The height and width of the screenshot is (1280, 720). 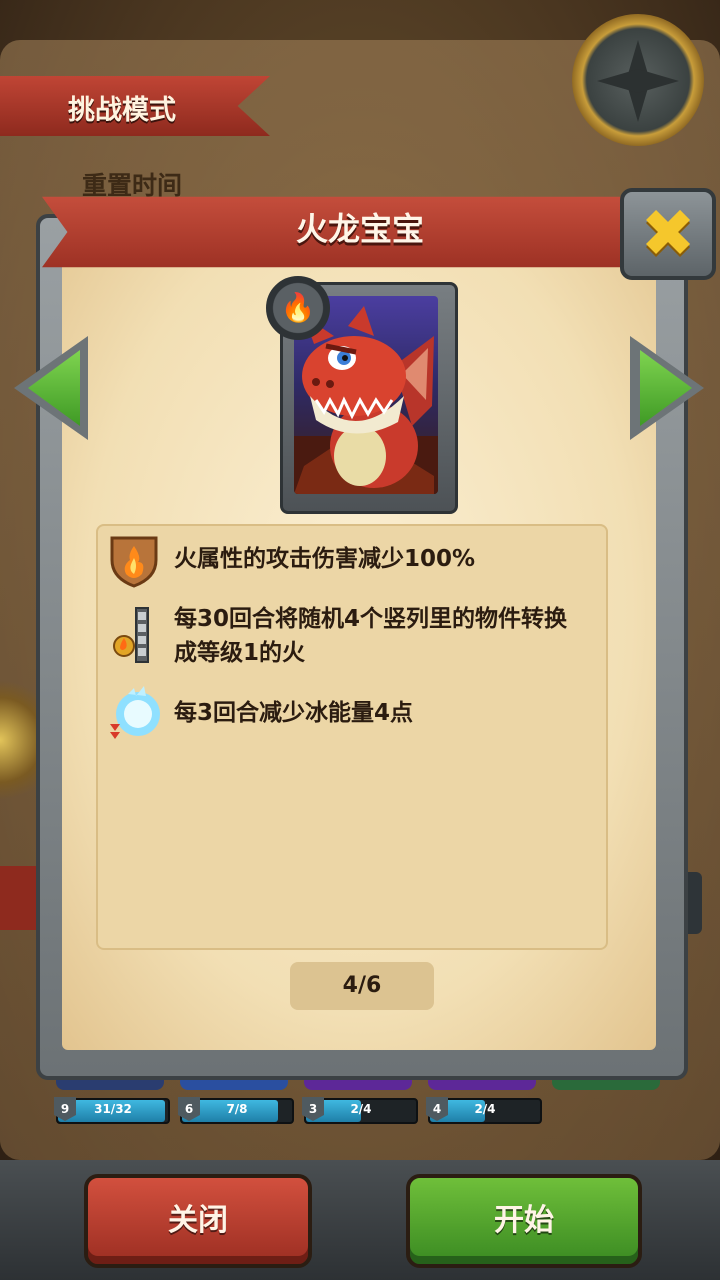 I want to click on hero-progress-bar: 3 2/4, so click(x=360, y=1110).